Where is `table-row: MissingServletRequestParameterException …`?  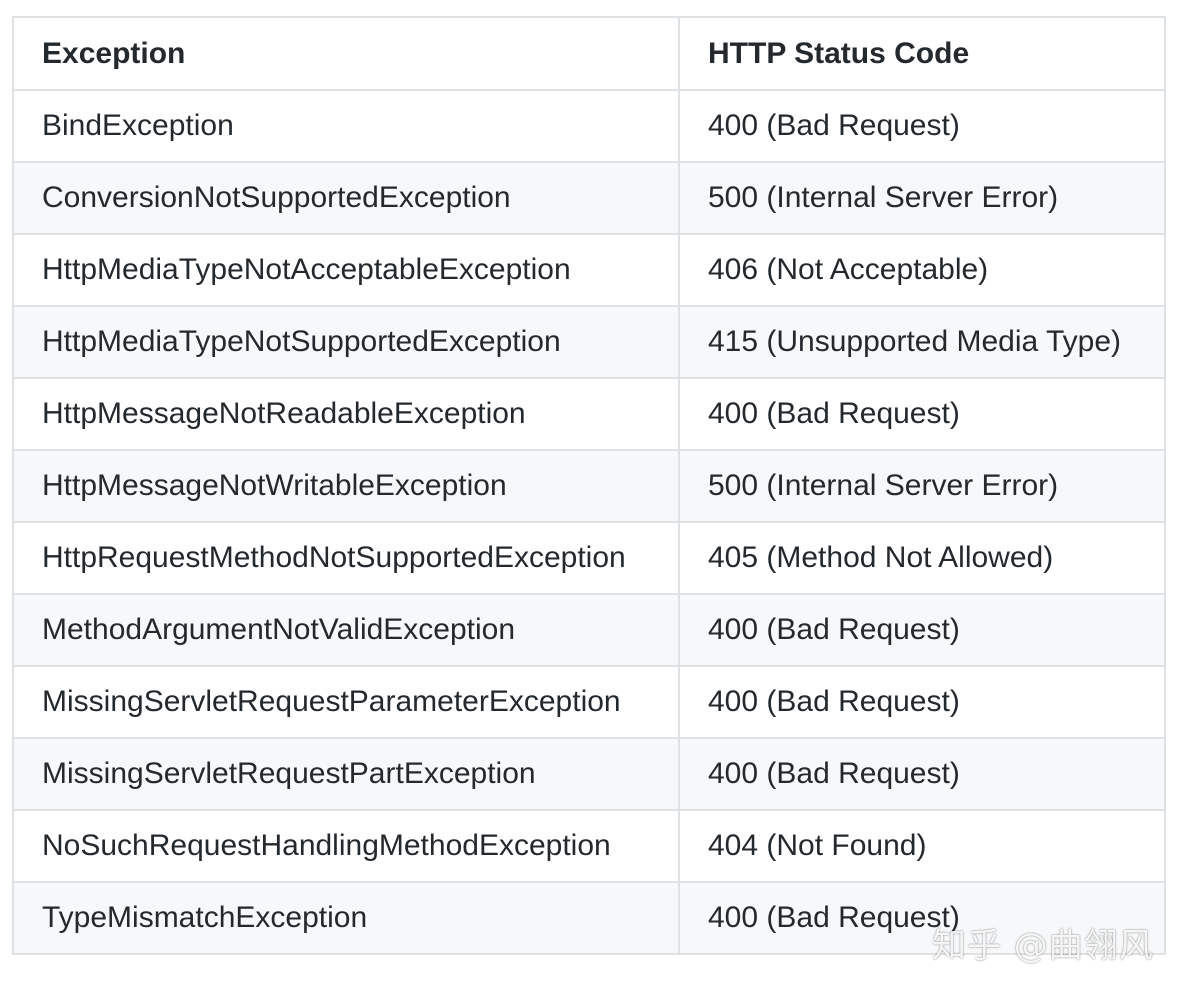 table-row: MissingServletRequestParameterException … is located at coordinates (589, 702).